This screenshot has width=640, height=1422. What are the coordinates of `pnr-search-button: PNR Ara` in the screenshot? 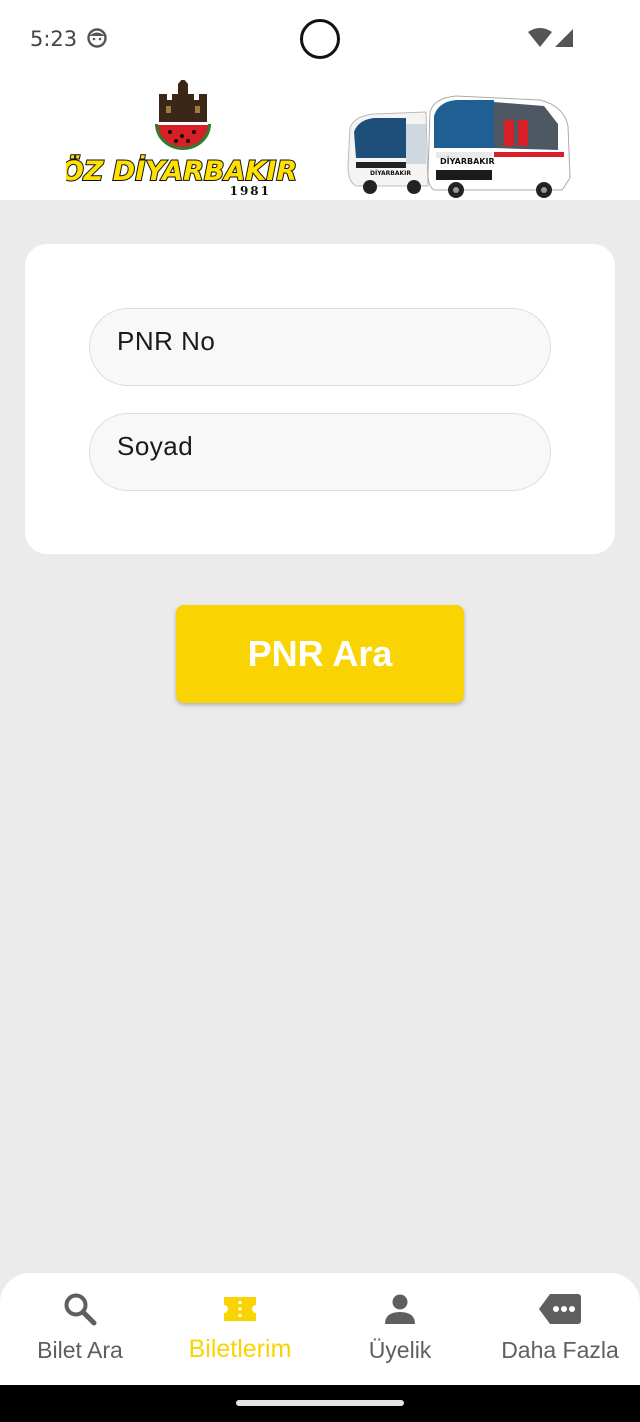 It's located at (320, 654).